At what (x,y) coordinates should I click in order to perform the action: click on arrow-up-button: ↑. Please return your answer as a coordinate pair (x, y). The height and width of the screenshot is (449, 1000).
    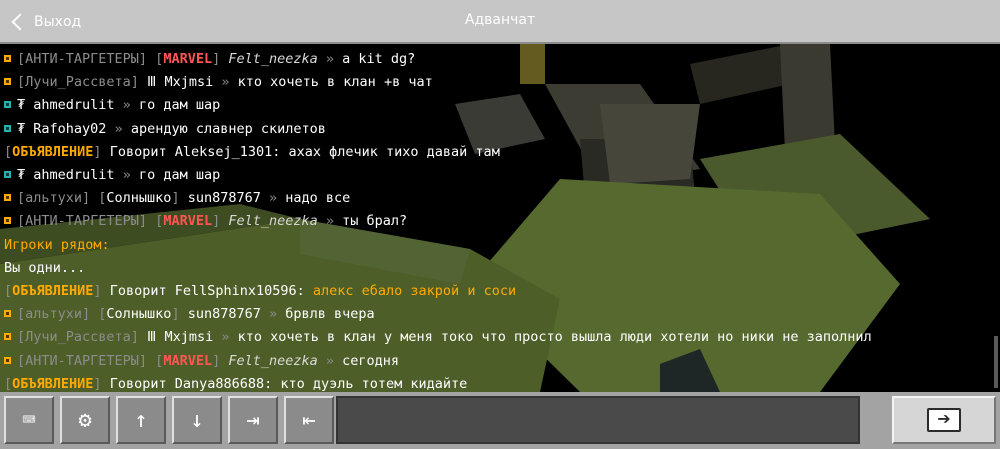
    Looking at the image, I should click on (141, 420).